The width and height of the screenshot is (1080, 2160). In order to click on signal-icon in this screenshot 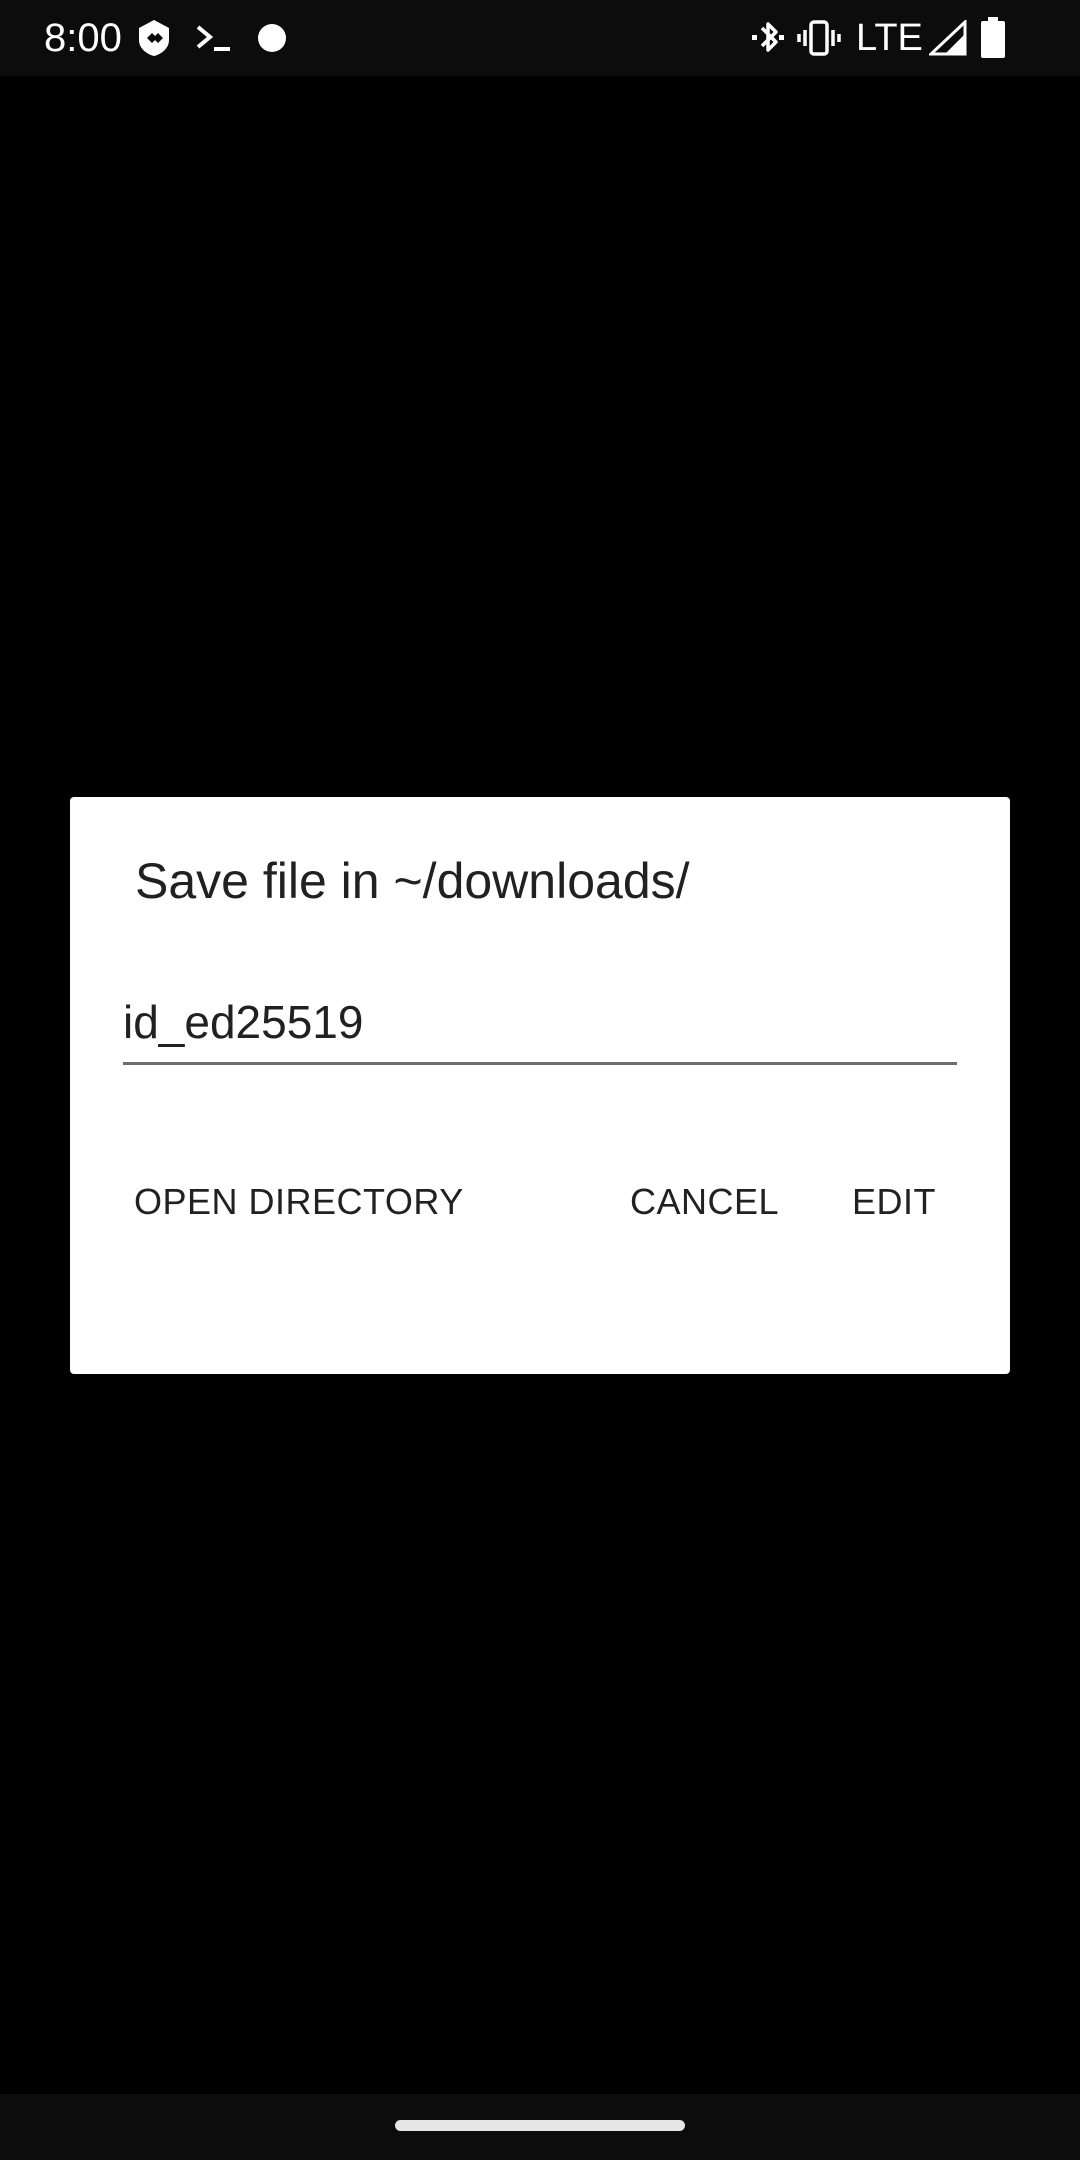, I will do `click(948, 38)`.